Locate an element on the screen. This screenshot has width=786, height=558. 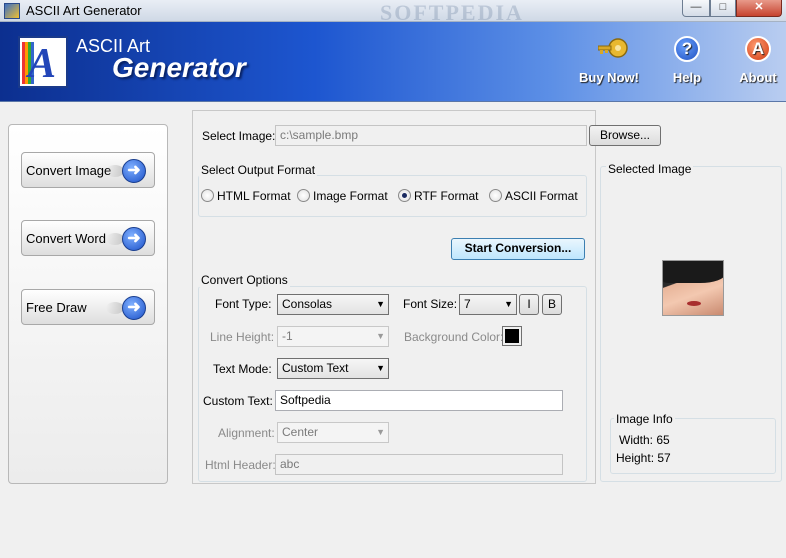
key-icon is located at coordinates (613, 48).